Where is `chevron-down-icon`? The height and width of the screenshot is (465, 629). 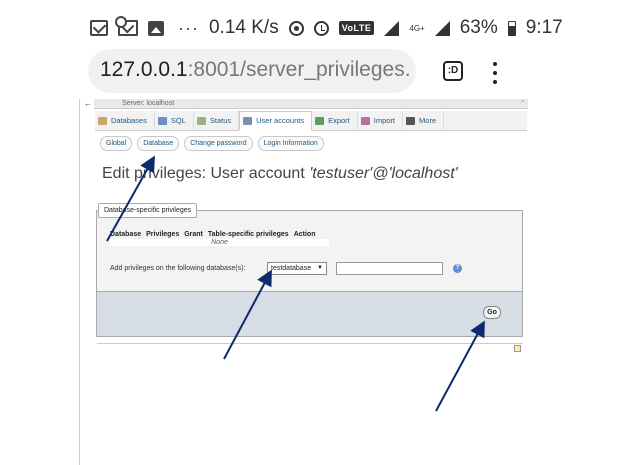
chevron-down-icon is located at coordinates (411, 121).